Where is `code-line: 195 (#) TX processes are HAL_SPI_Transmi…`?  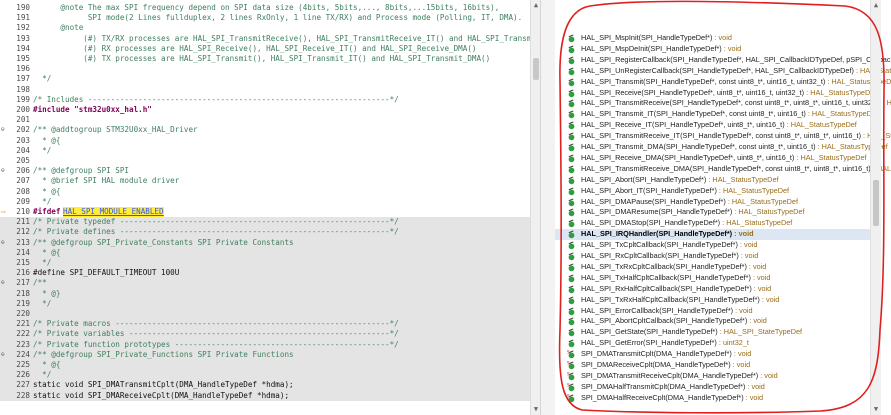 code-line: 195 (#) TX processes are HAL_SPI_Transmi… is located at coordinates (265, 59).